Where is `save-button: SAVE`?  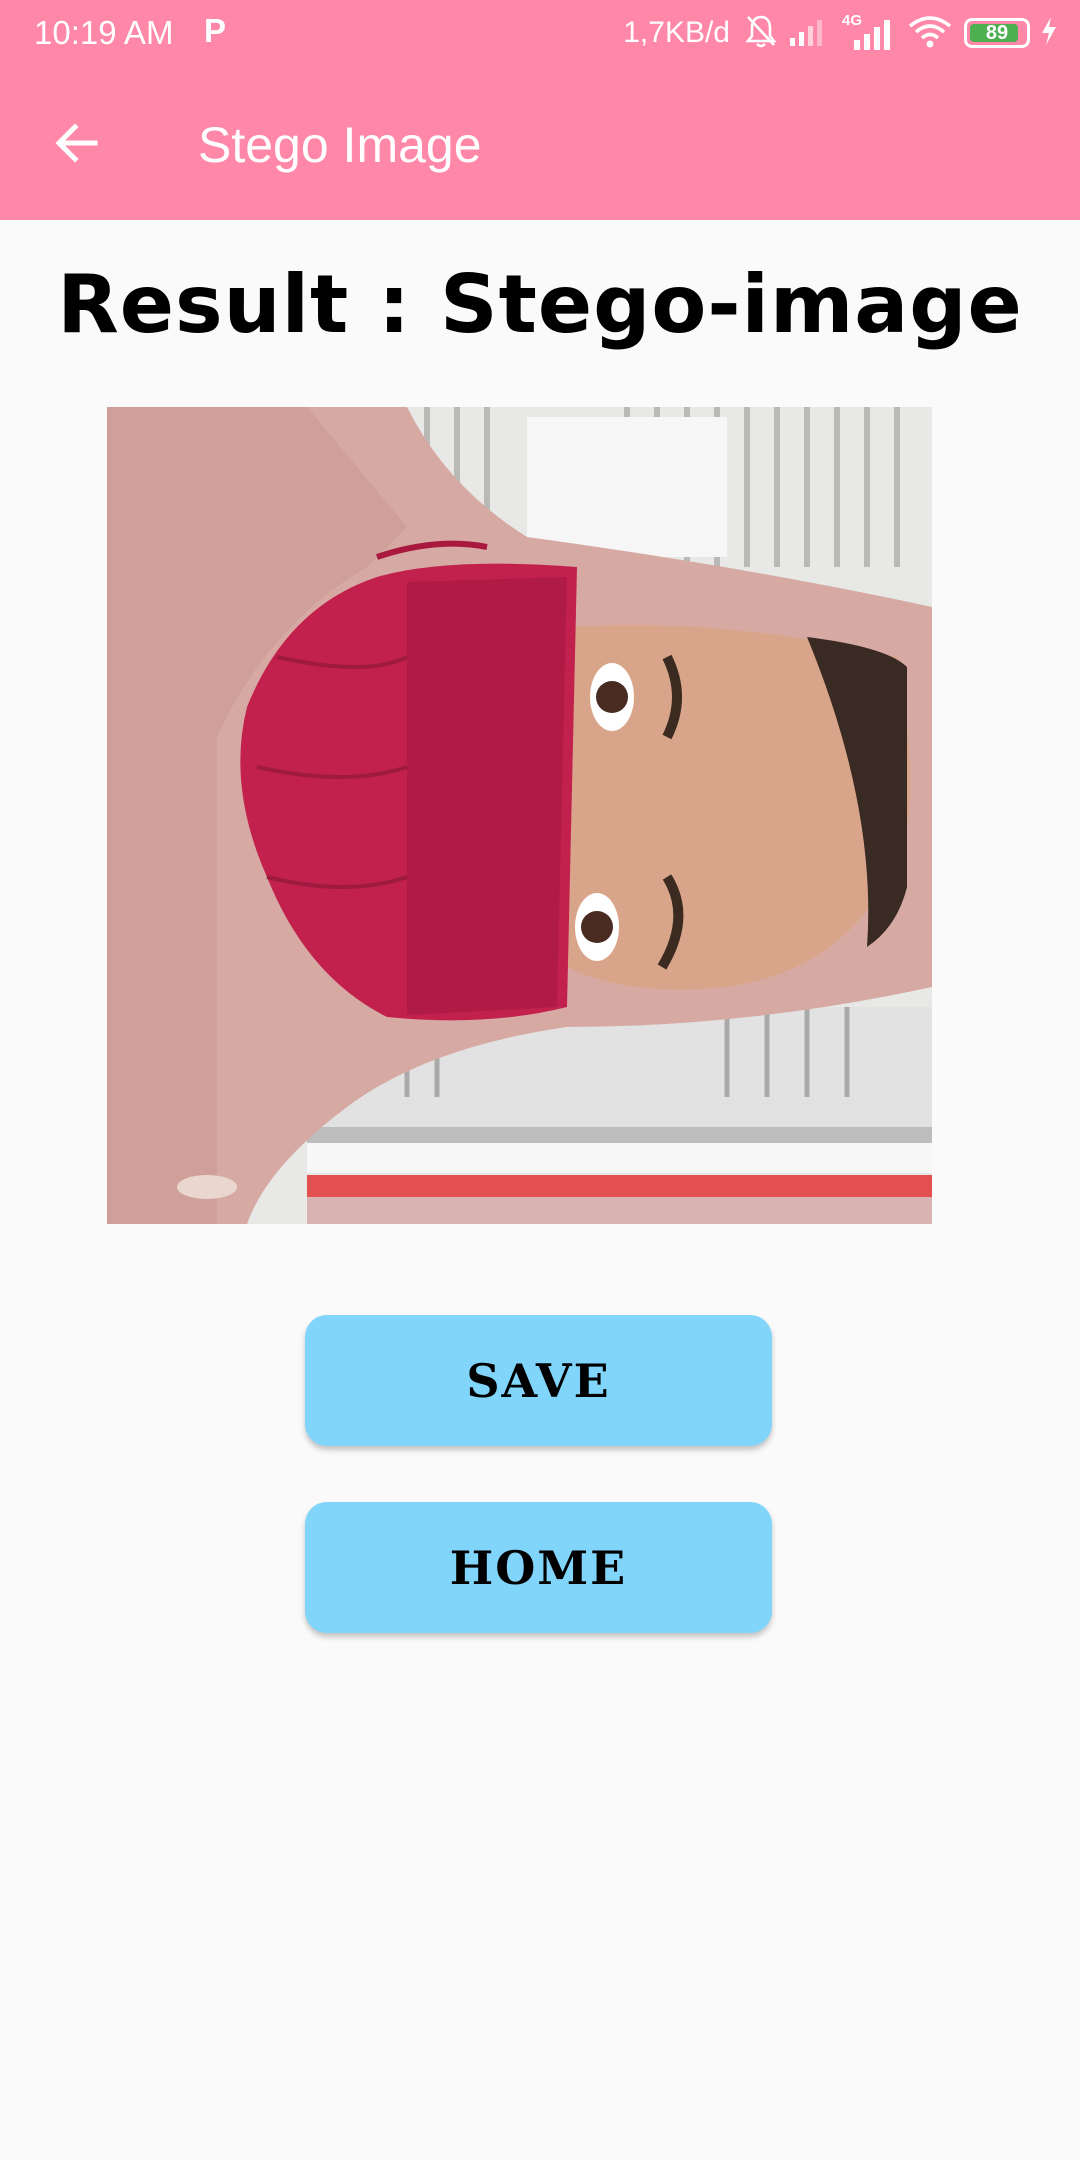
save-button: SAVE is located at coordinates (538, 1380).